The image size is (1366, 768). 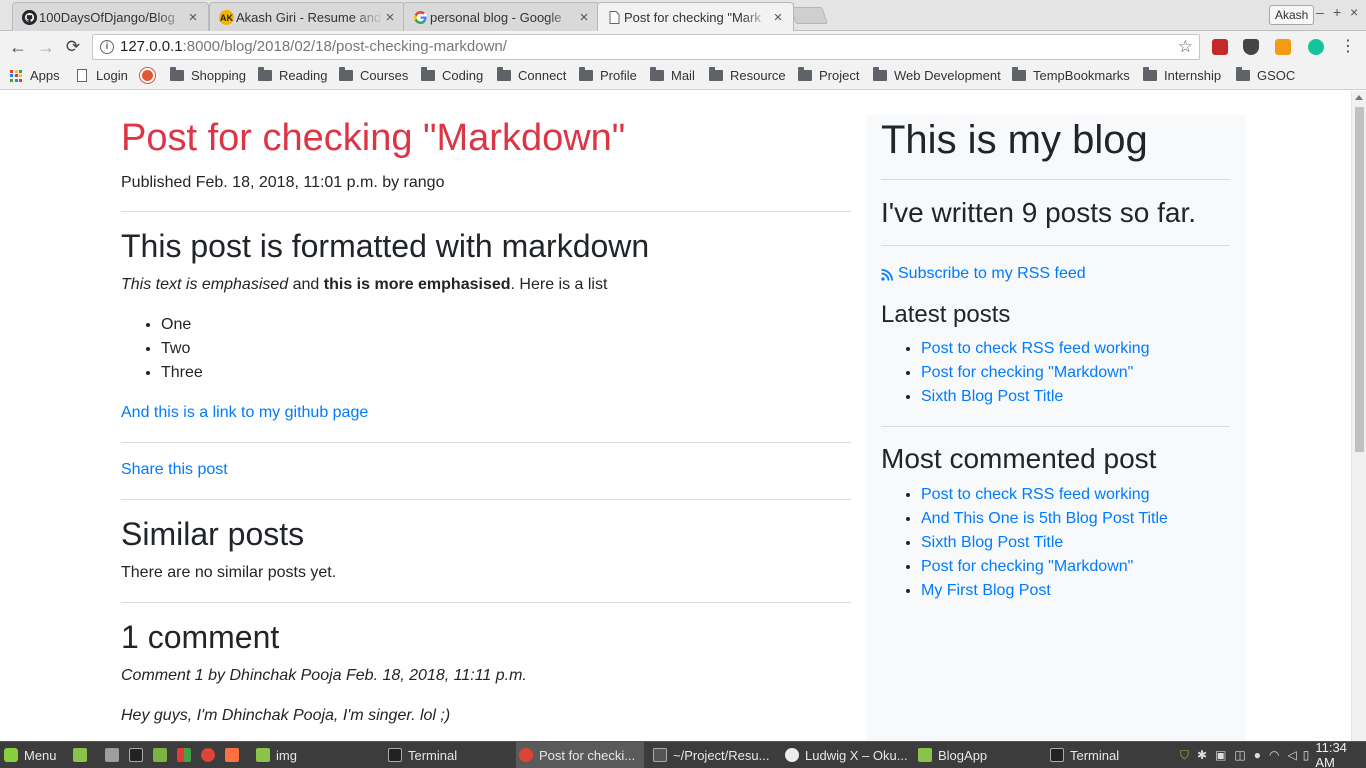 What do you see at coordinates (1110, 755) in the screenshot?
I see `taskbar-window-terminal-2: Terminal` at bounding box center [1110, 755].